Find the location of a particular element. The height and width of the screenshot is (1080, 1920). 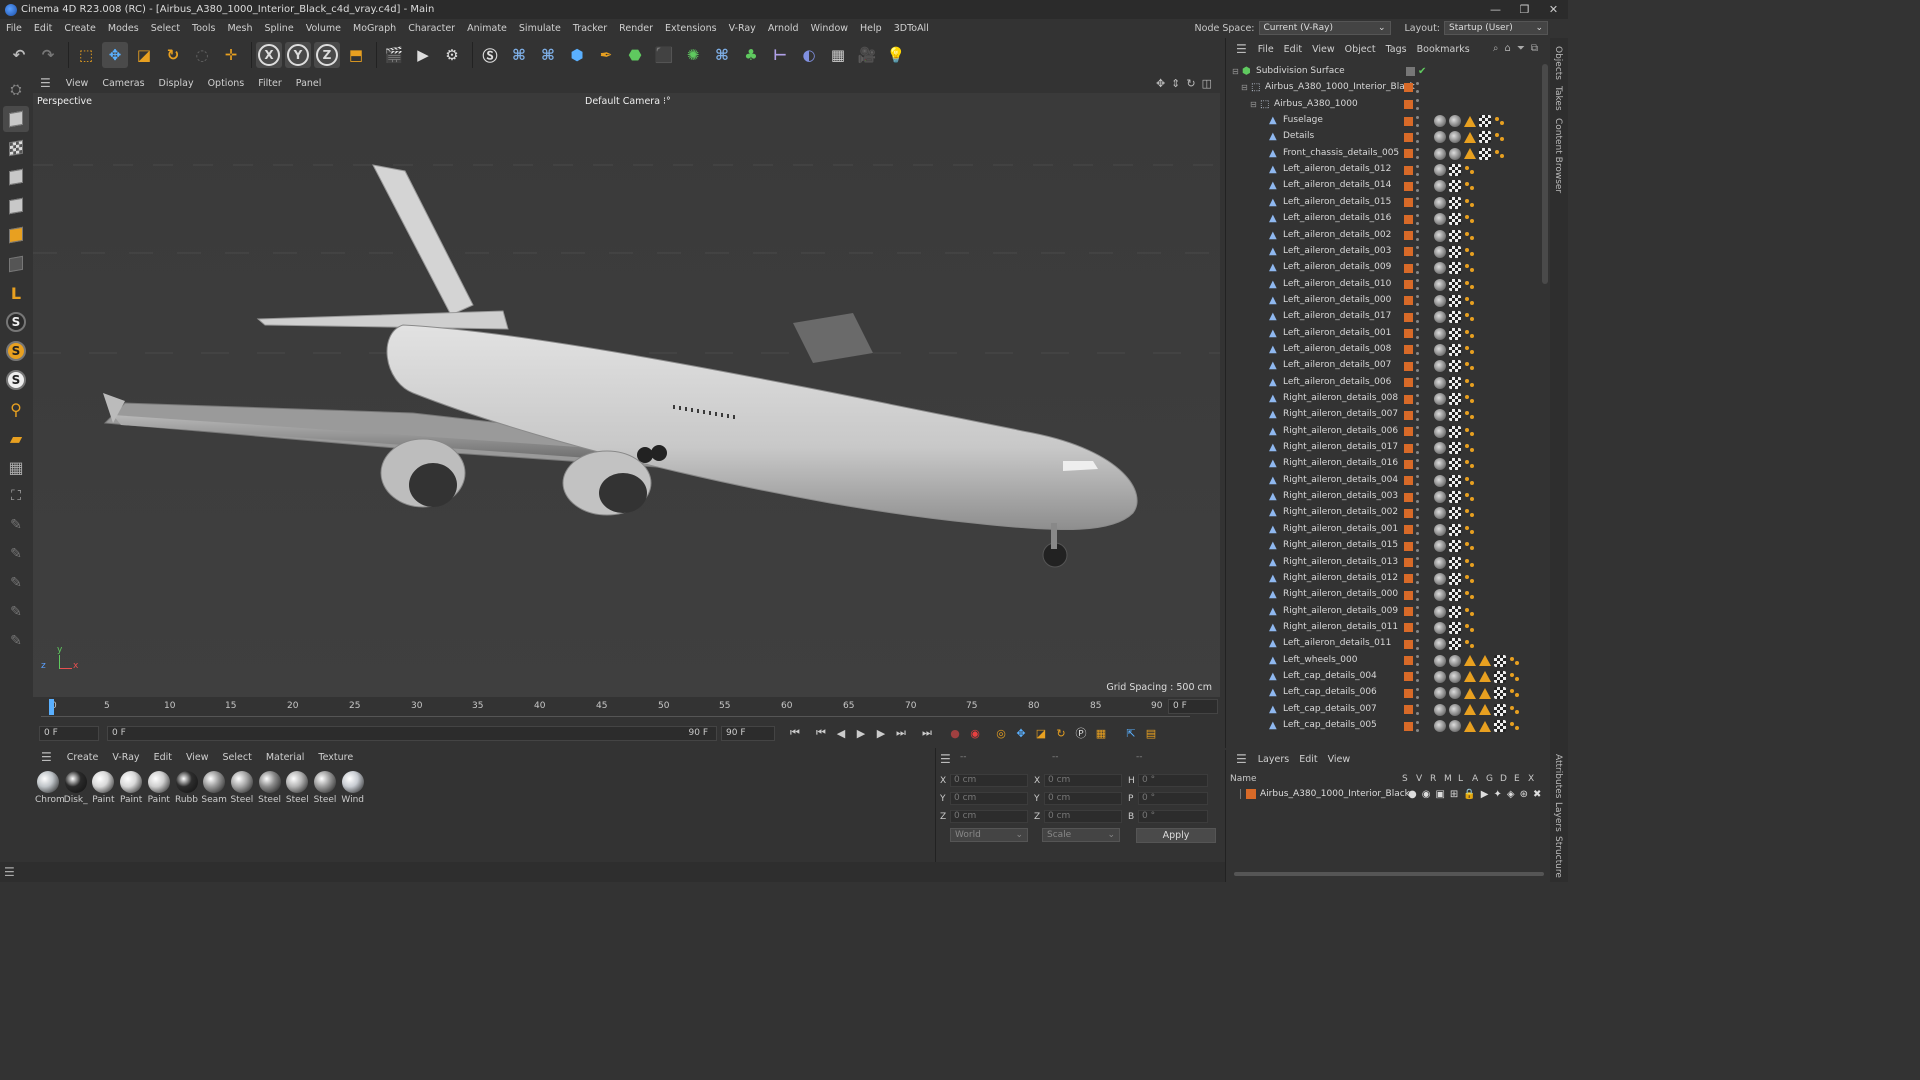

rot-p-field: 0 ° is located at coordinates (1173, 798).